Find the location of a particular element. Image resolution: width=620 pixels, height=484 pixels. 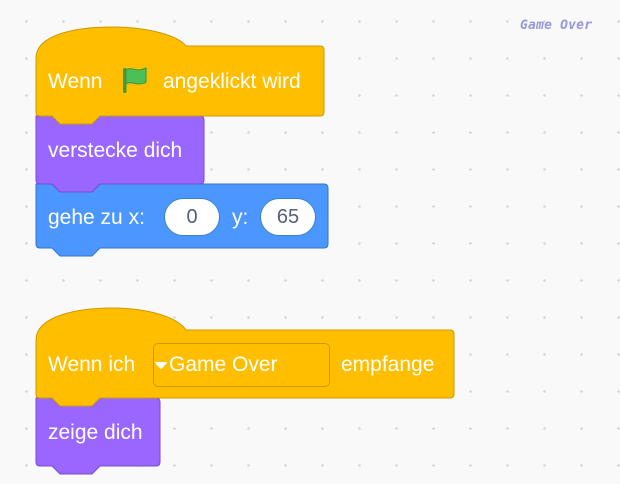

hide-block-label: verstecke dich is located at coordinates (115, 150).